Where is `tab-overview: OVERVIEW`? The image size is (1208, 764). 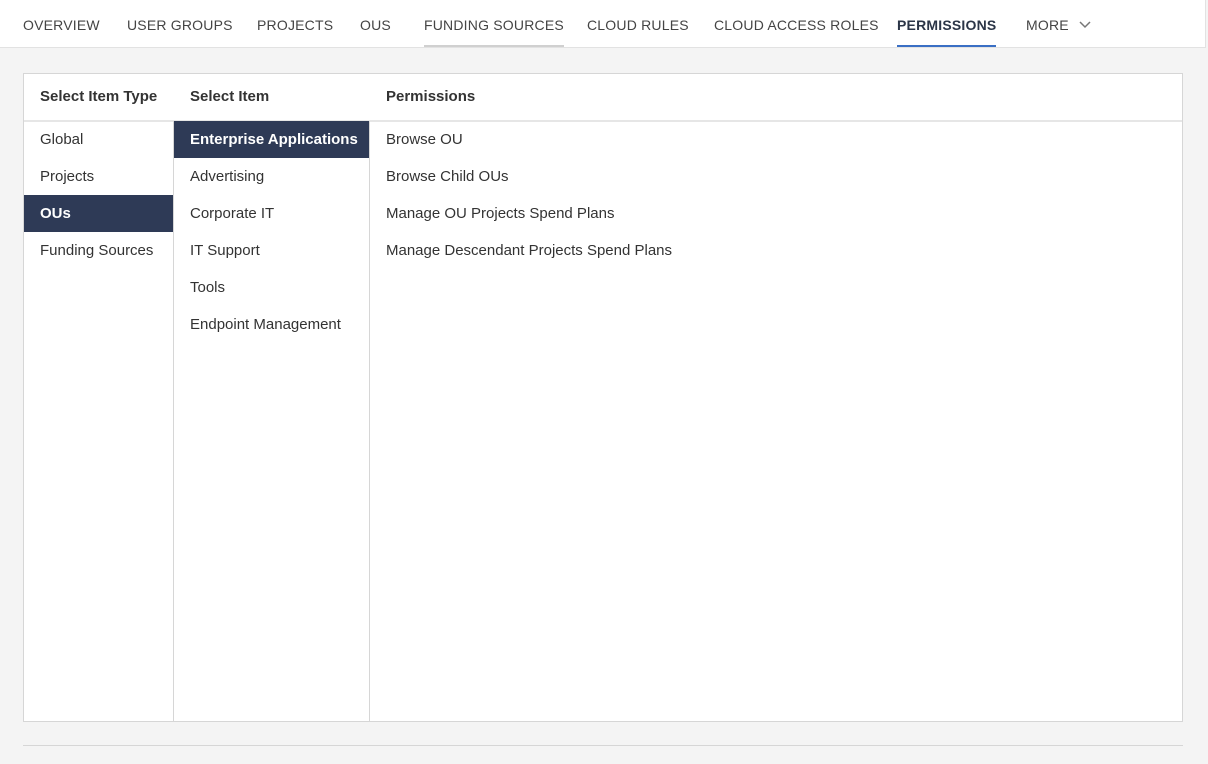 tab-overview: OVERVIEW is located at coordinates (61, 24).